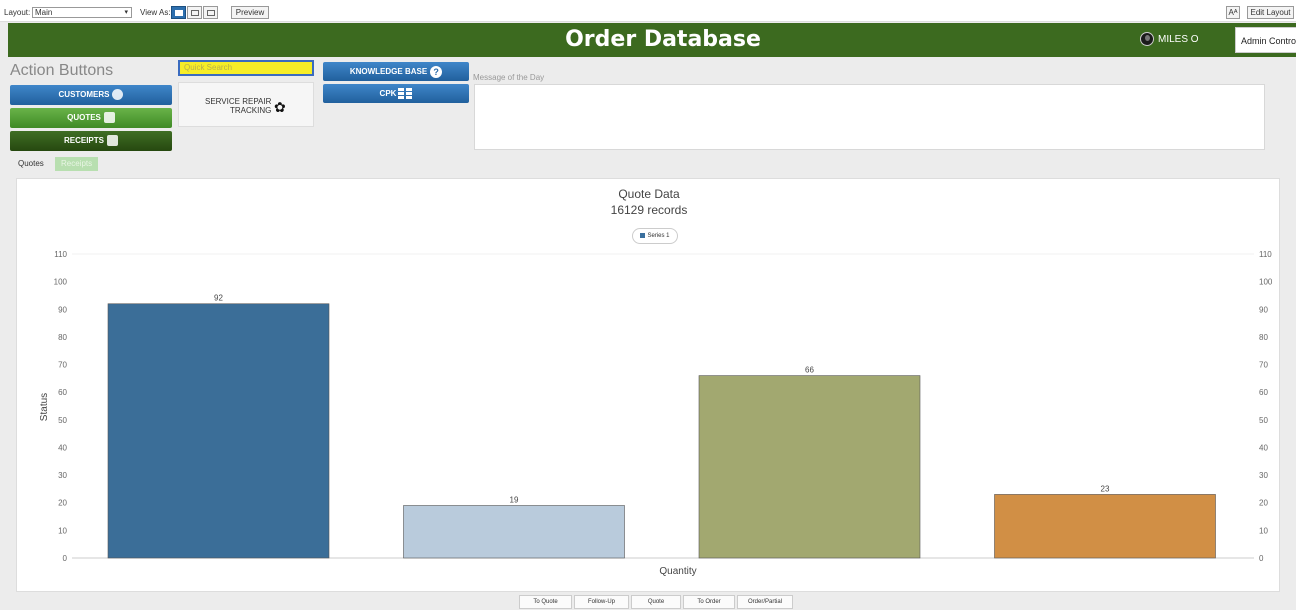 The height and width of the screenshot is (610, 1296). What do you see at coordinates (61, 282) in the screenshot?
I see `y-tick-label-left: 100` at bounding box center [61, 282].